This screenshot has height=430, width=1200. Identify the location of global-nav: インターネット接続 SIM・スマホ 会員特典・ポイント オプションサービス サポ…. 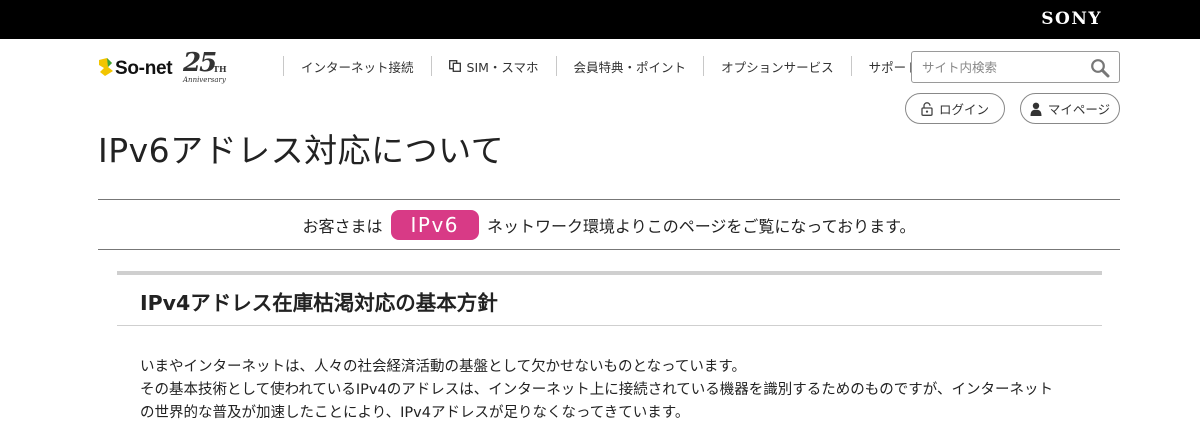
(609, 66).